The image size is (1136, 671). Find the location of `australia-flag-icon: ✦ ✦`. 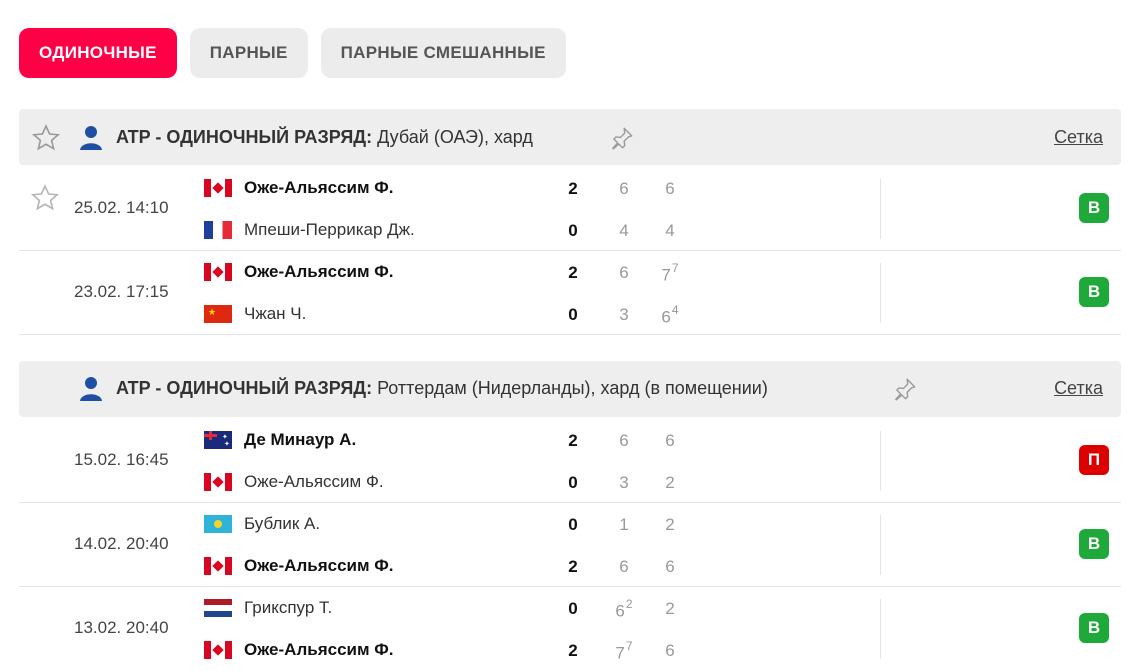

australia-flag-icon: ✦ ✦ is located at coordinates (218, 440).